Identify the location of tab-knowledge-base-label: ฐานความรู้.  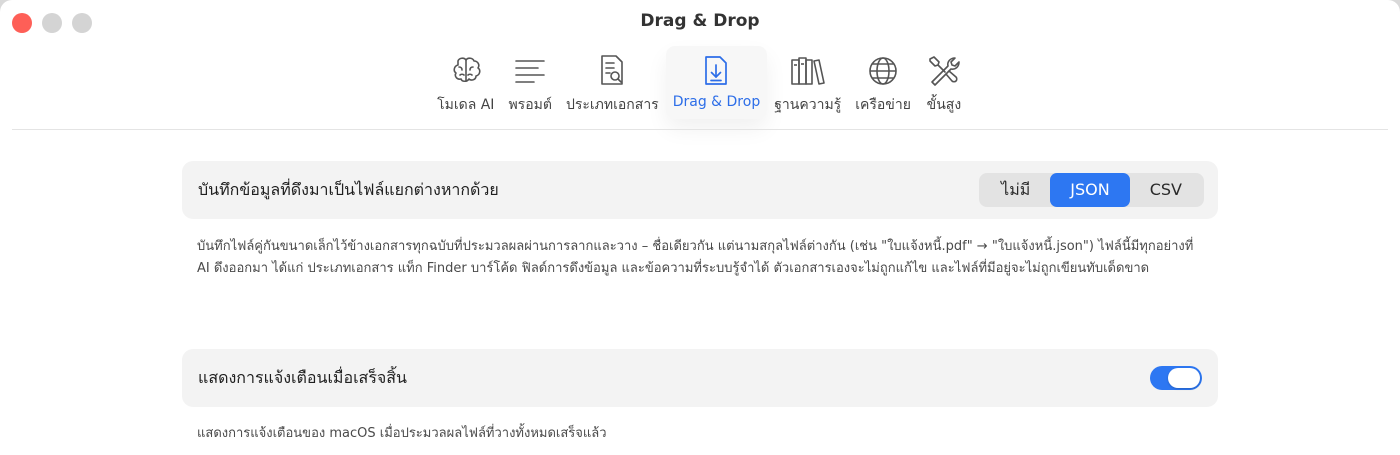
(808, 105).